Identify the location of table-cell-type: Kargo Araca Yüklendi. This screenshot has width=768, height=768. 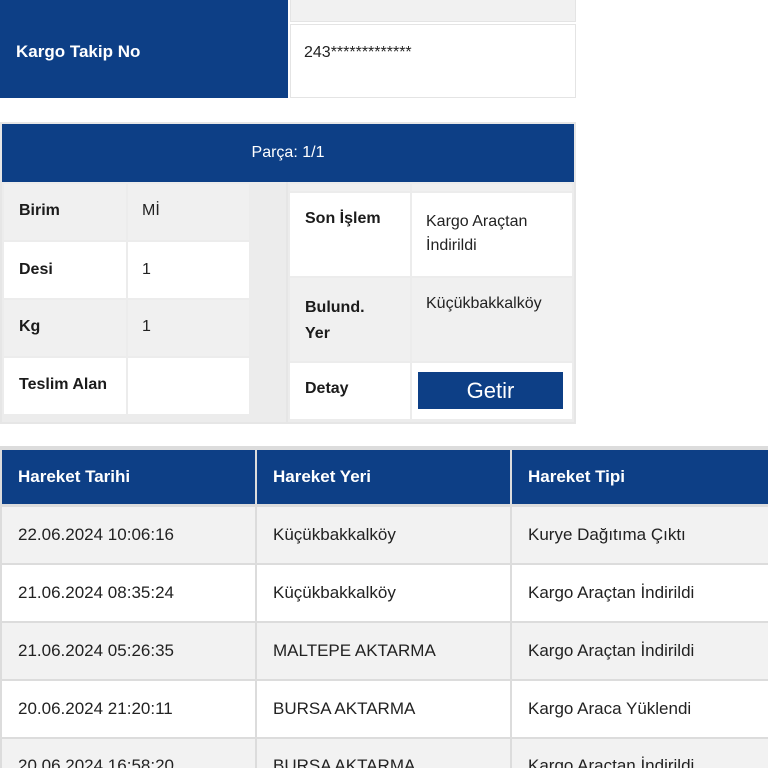
(640, 709).